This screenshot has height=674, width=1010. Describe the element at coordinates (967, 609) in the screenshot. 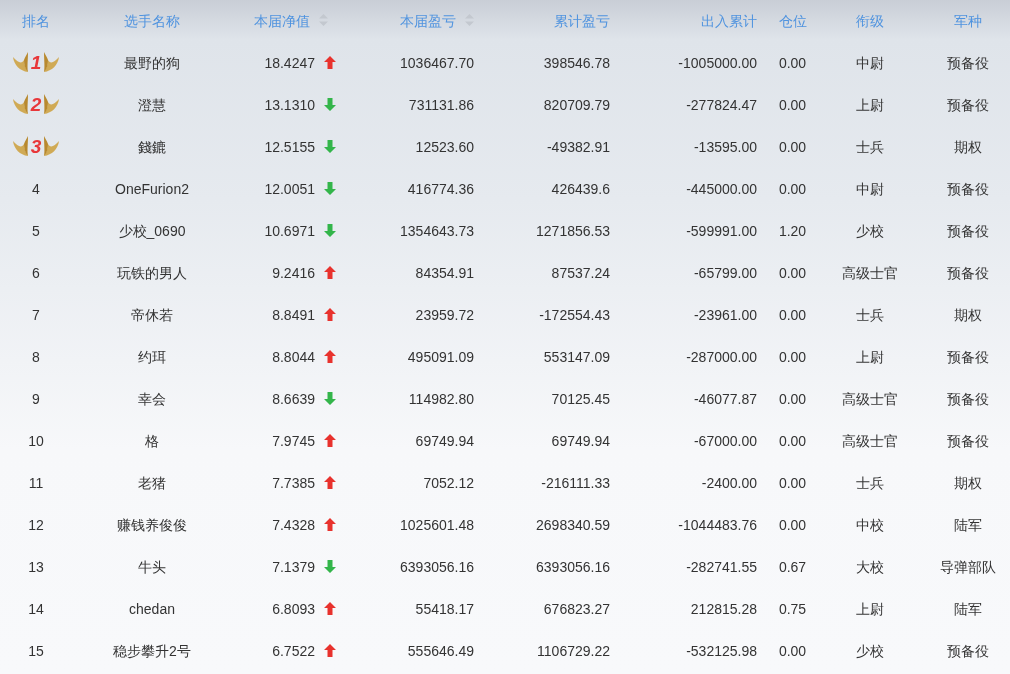

I see `table-cell-text: 陆军` at that location.